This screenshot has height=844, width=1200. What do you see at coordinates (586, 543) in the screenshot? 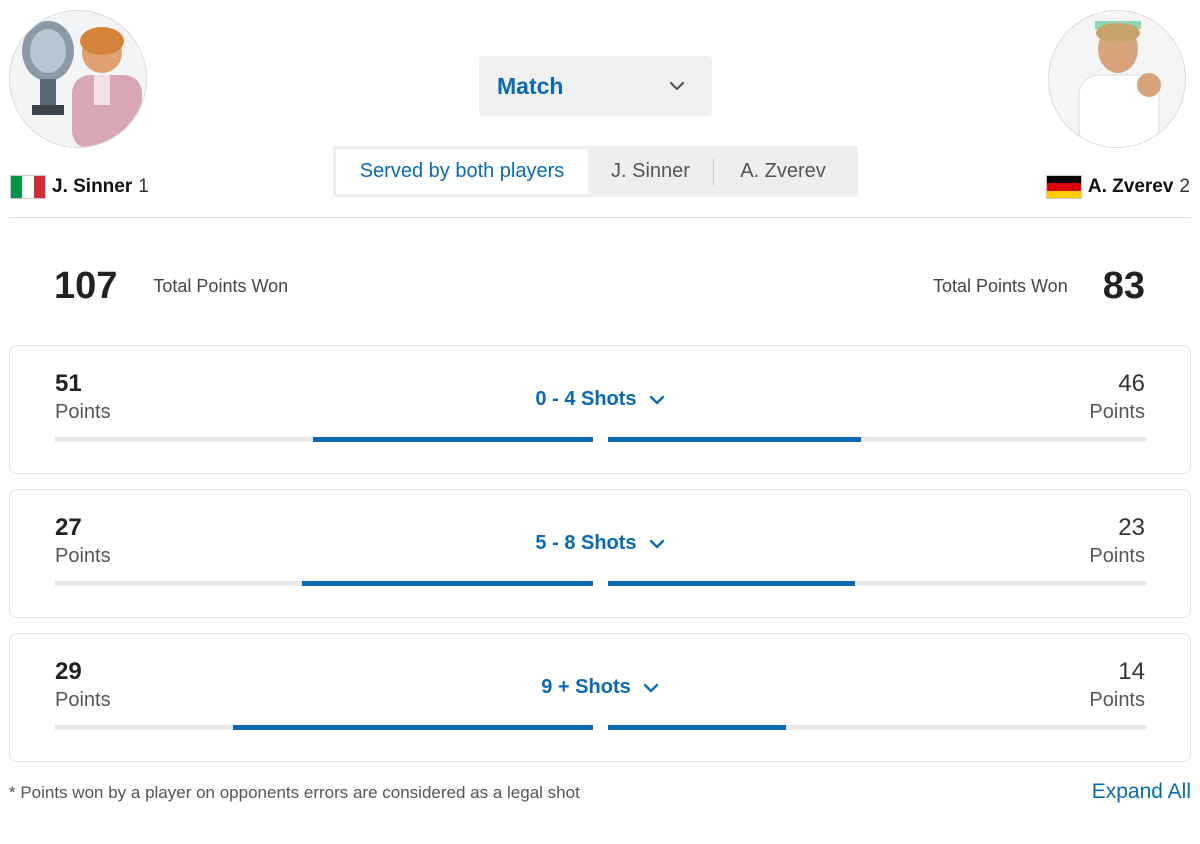
I see `rally-range-label: 5 - 8 Shots` at bounding box center [586, 543].